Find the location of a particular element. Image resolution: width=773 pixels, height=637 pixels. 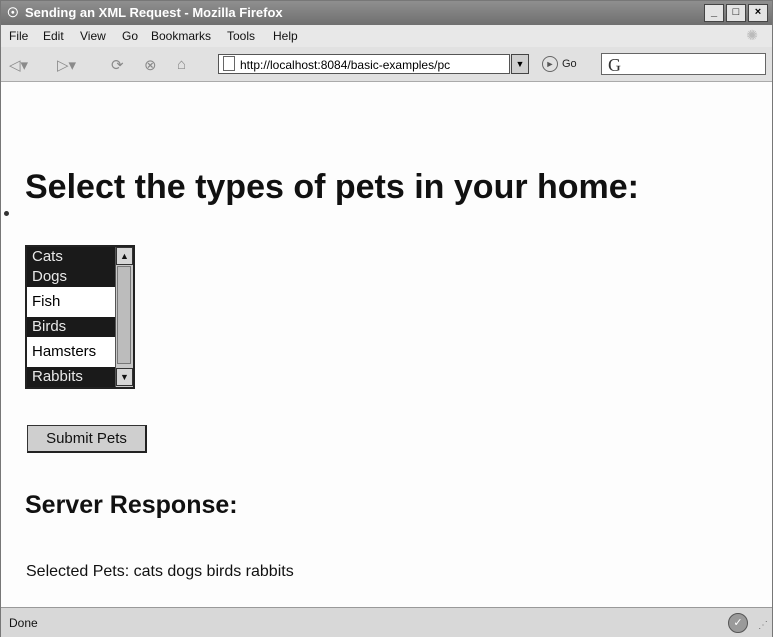

minimize-button: _ is located at coordinates (714, 13).